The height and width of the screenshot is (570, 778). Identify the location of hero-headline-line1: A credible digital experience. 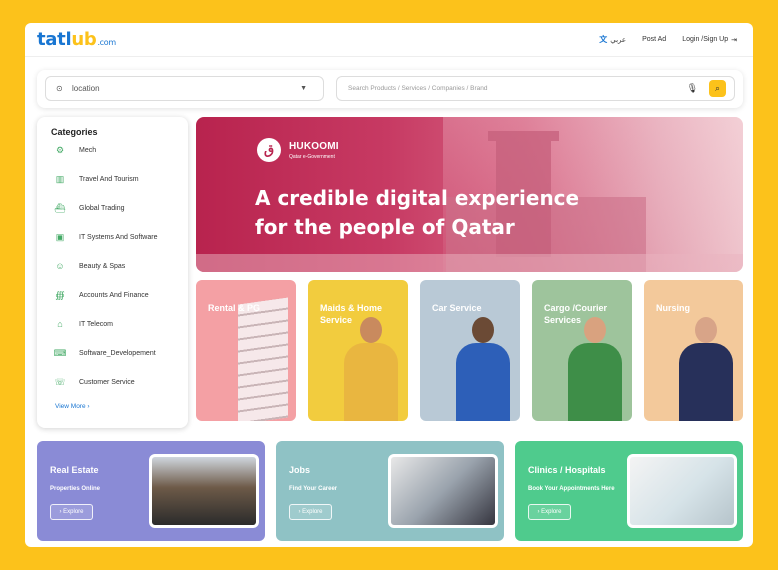
(417, 198).